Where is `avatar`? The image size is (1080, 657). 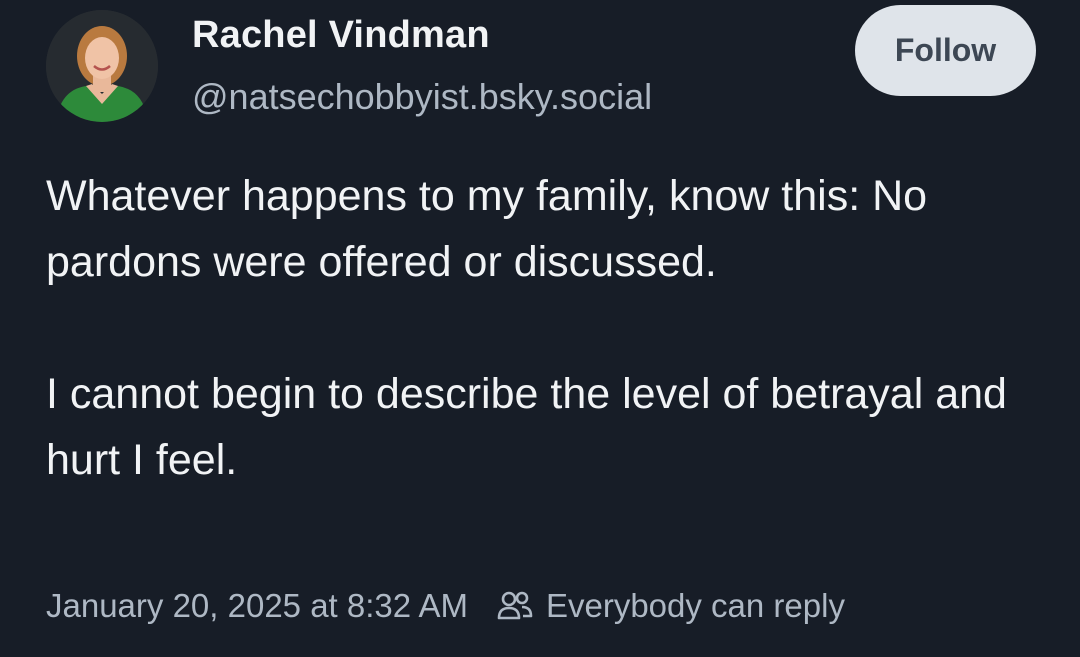
avatar is located at coordinates (102, 66).